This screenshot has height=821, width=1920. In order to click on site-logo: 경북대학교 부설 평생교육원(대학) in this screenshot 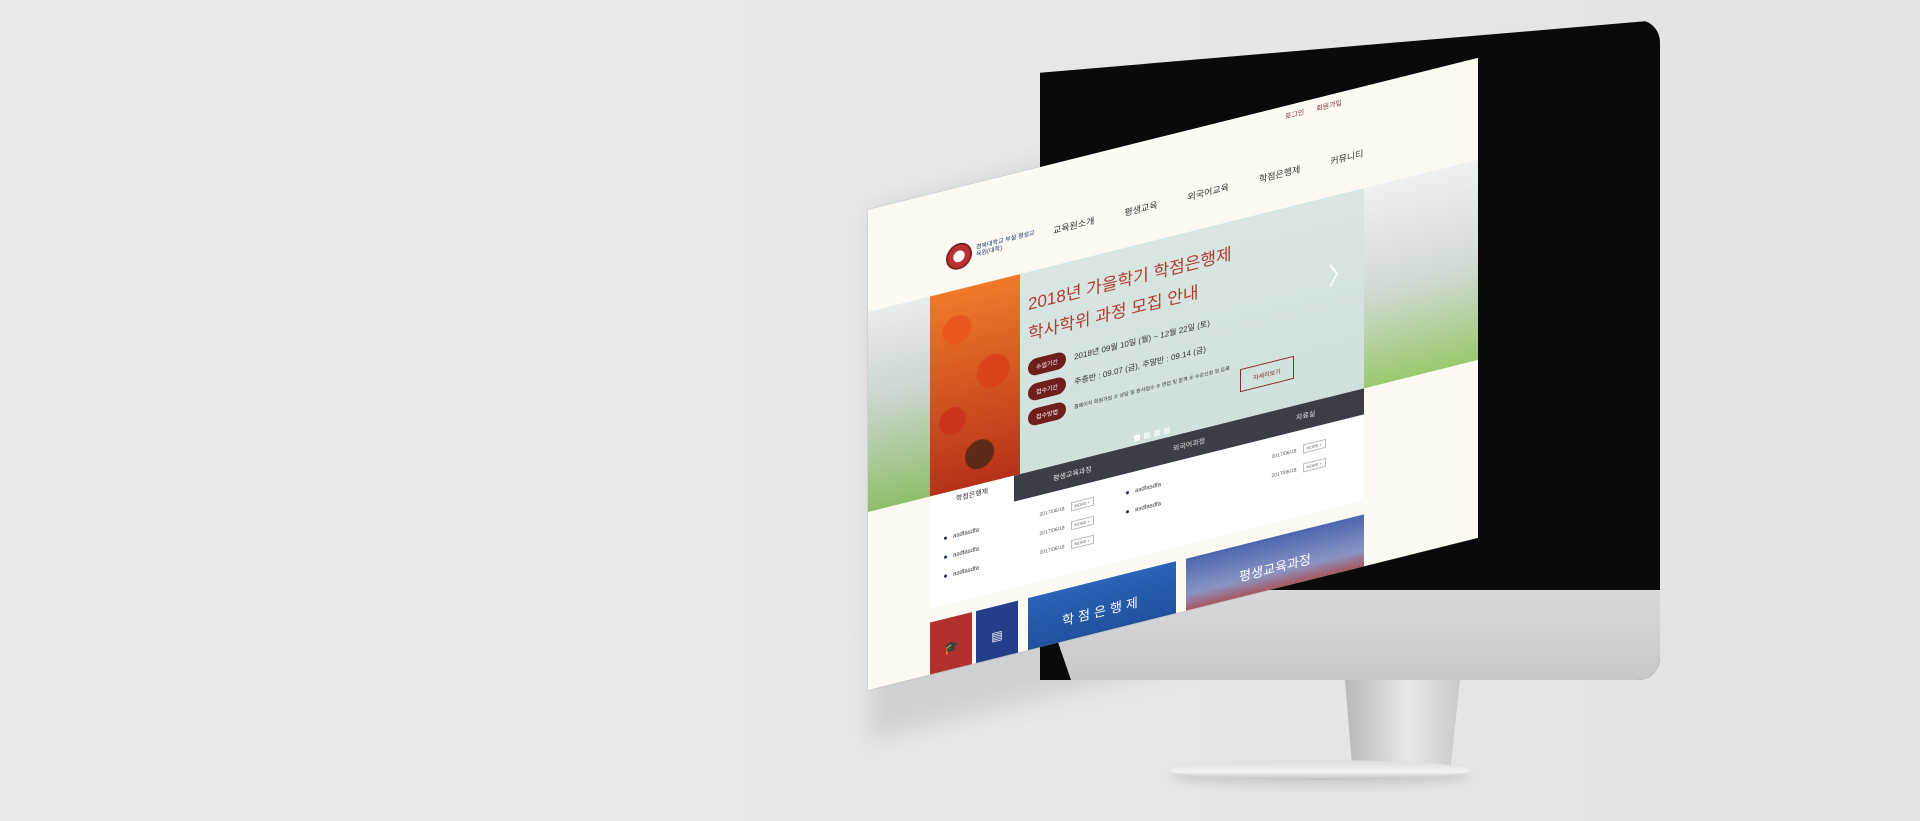, I will do `click(991, 248)`.